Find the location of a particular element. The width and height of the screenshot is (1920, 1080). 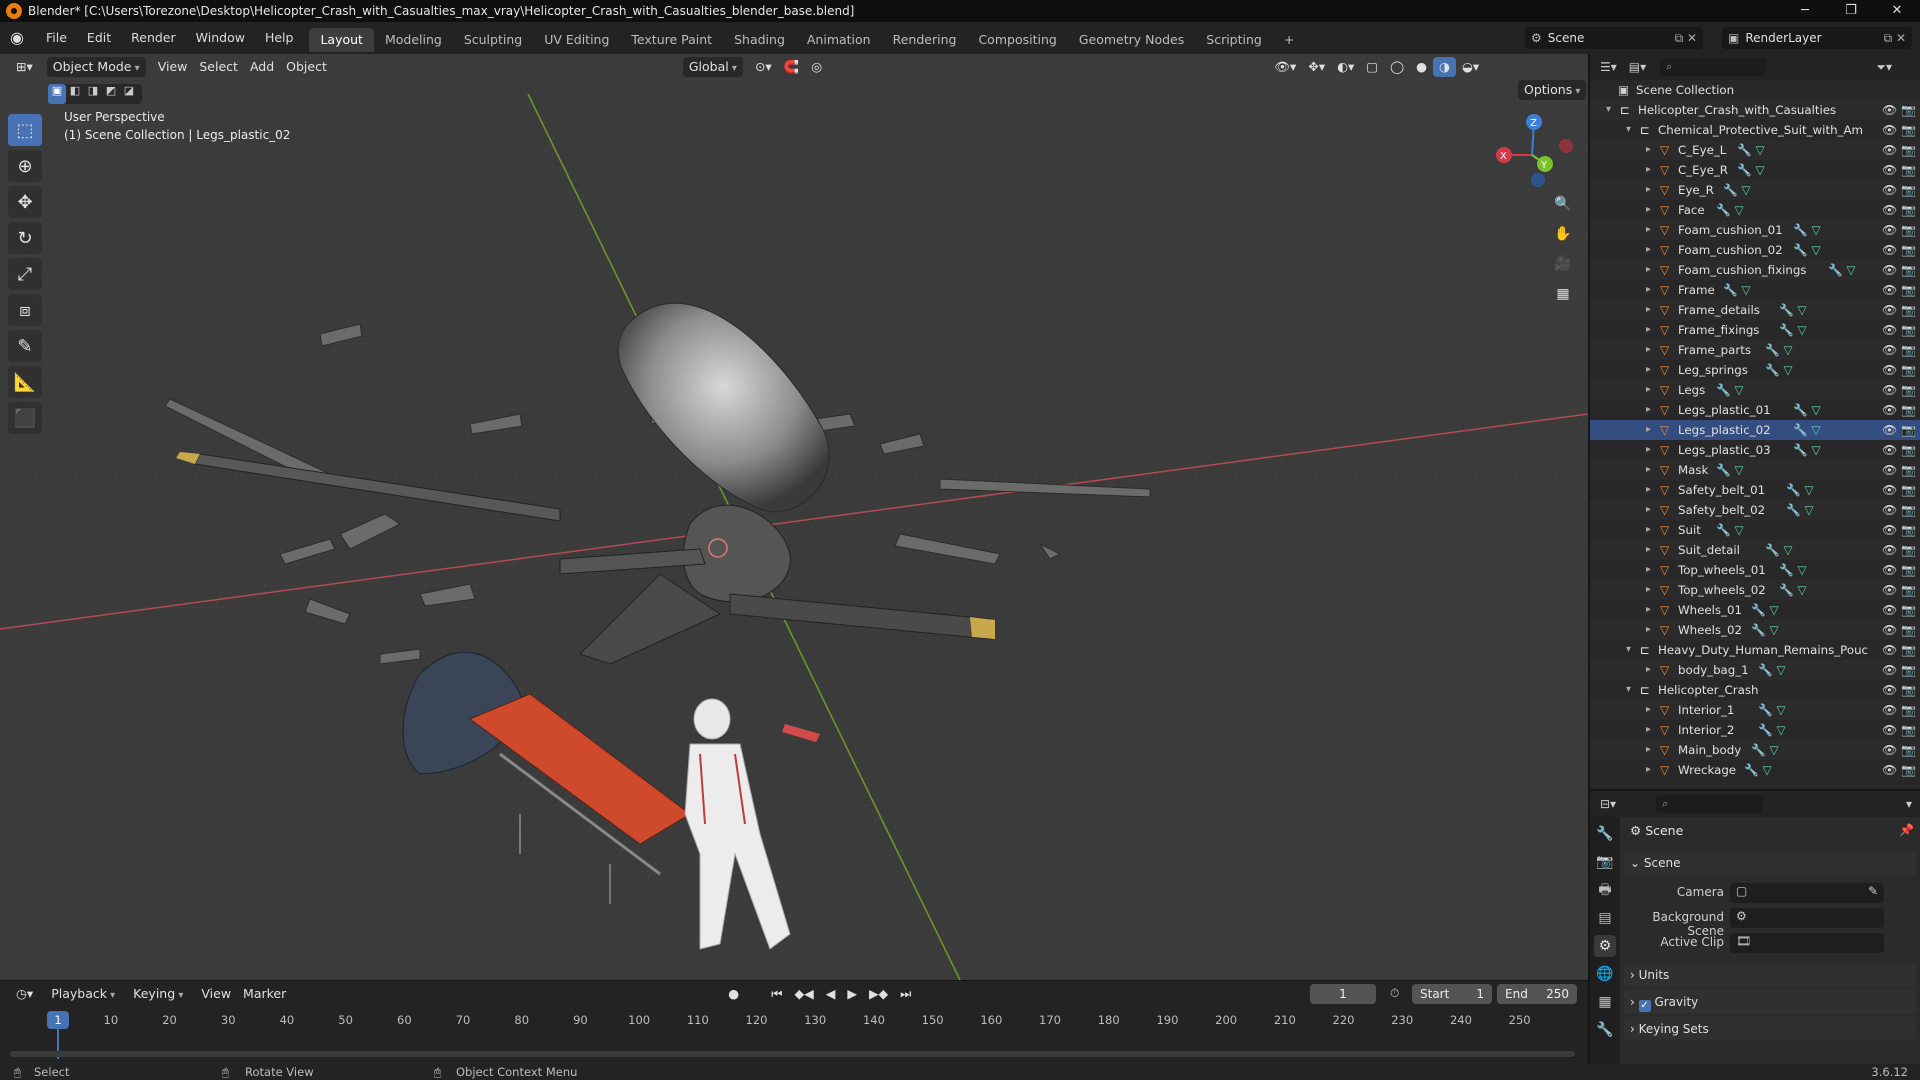

tab-sculpting: Sculpting is located at coordinates (493, 40).